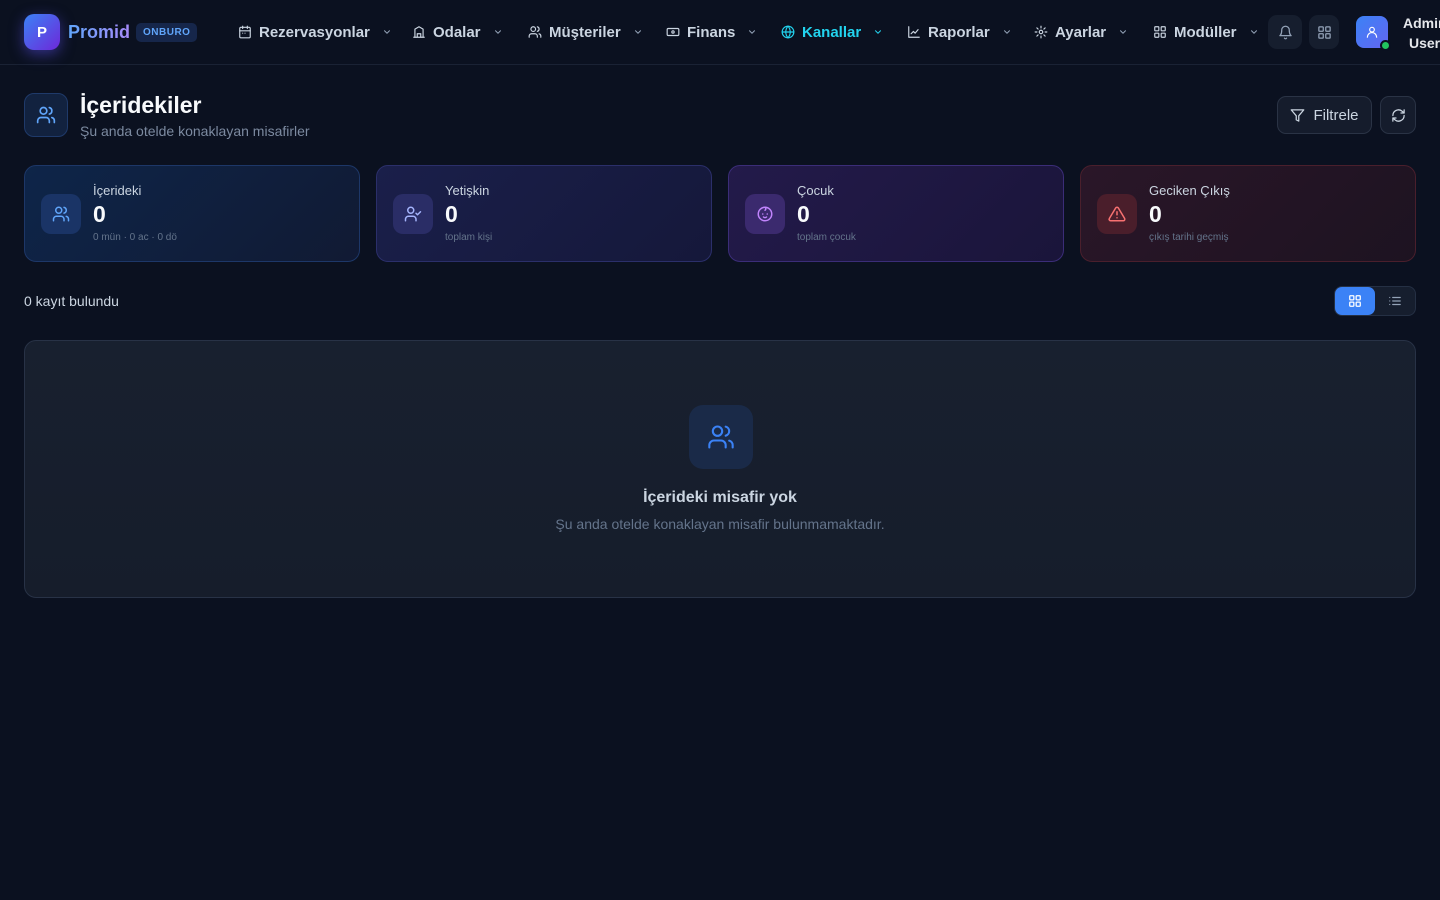 This screenshot has width=1440, height=900. I want to click on stat-label: Yetişkin, so click(467, 190).